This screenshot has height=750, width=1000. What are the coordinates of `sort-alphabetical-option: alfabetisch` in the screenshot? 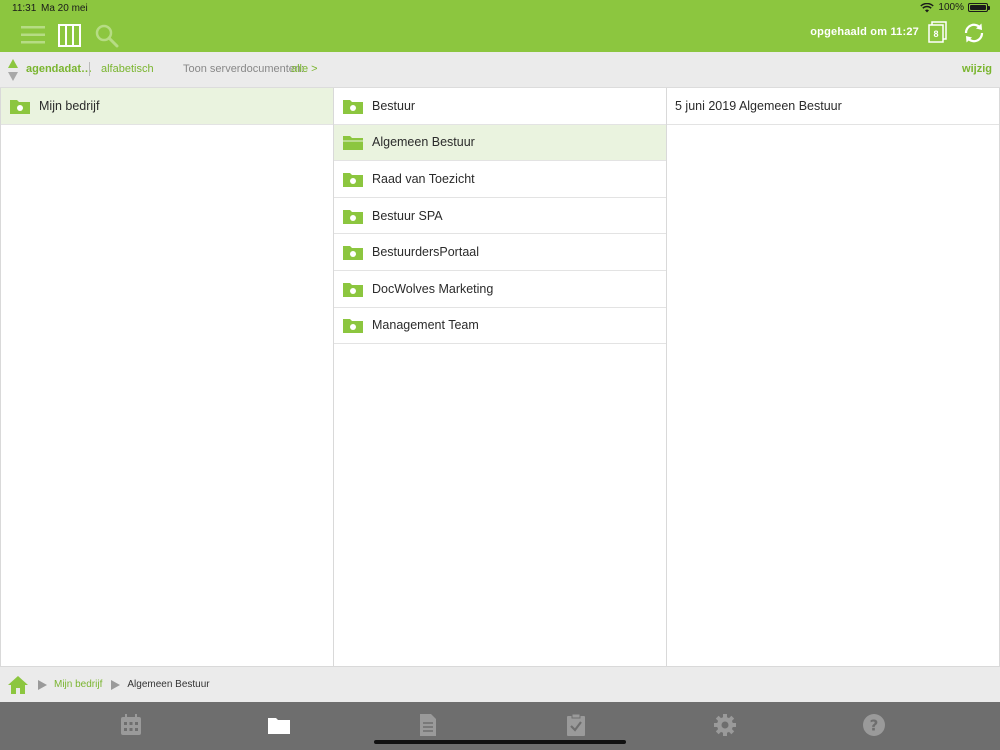 It's located at (127, 69).